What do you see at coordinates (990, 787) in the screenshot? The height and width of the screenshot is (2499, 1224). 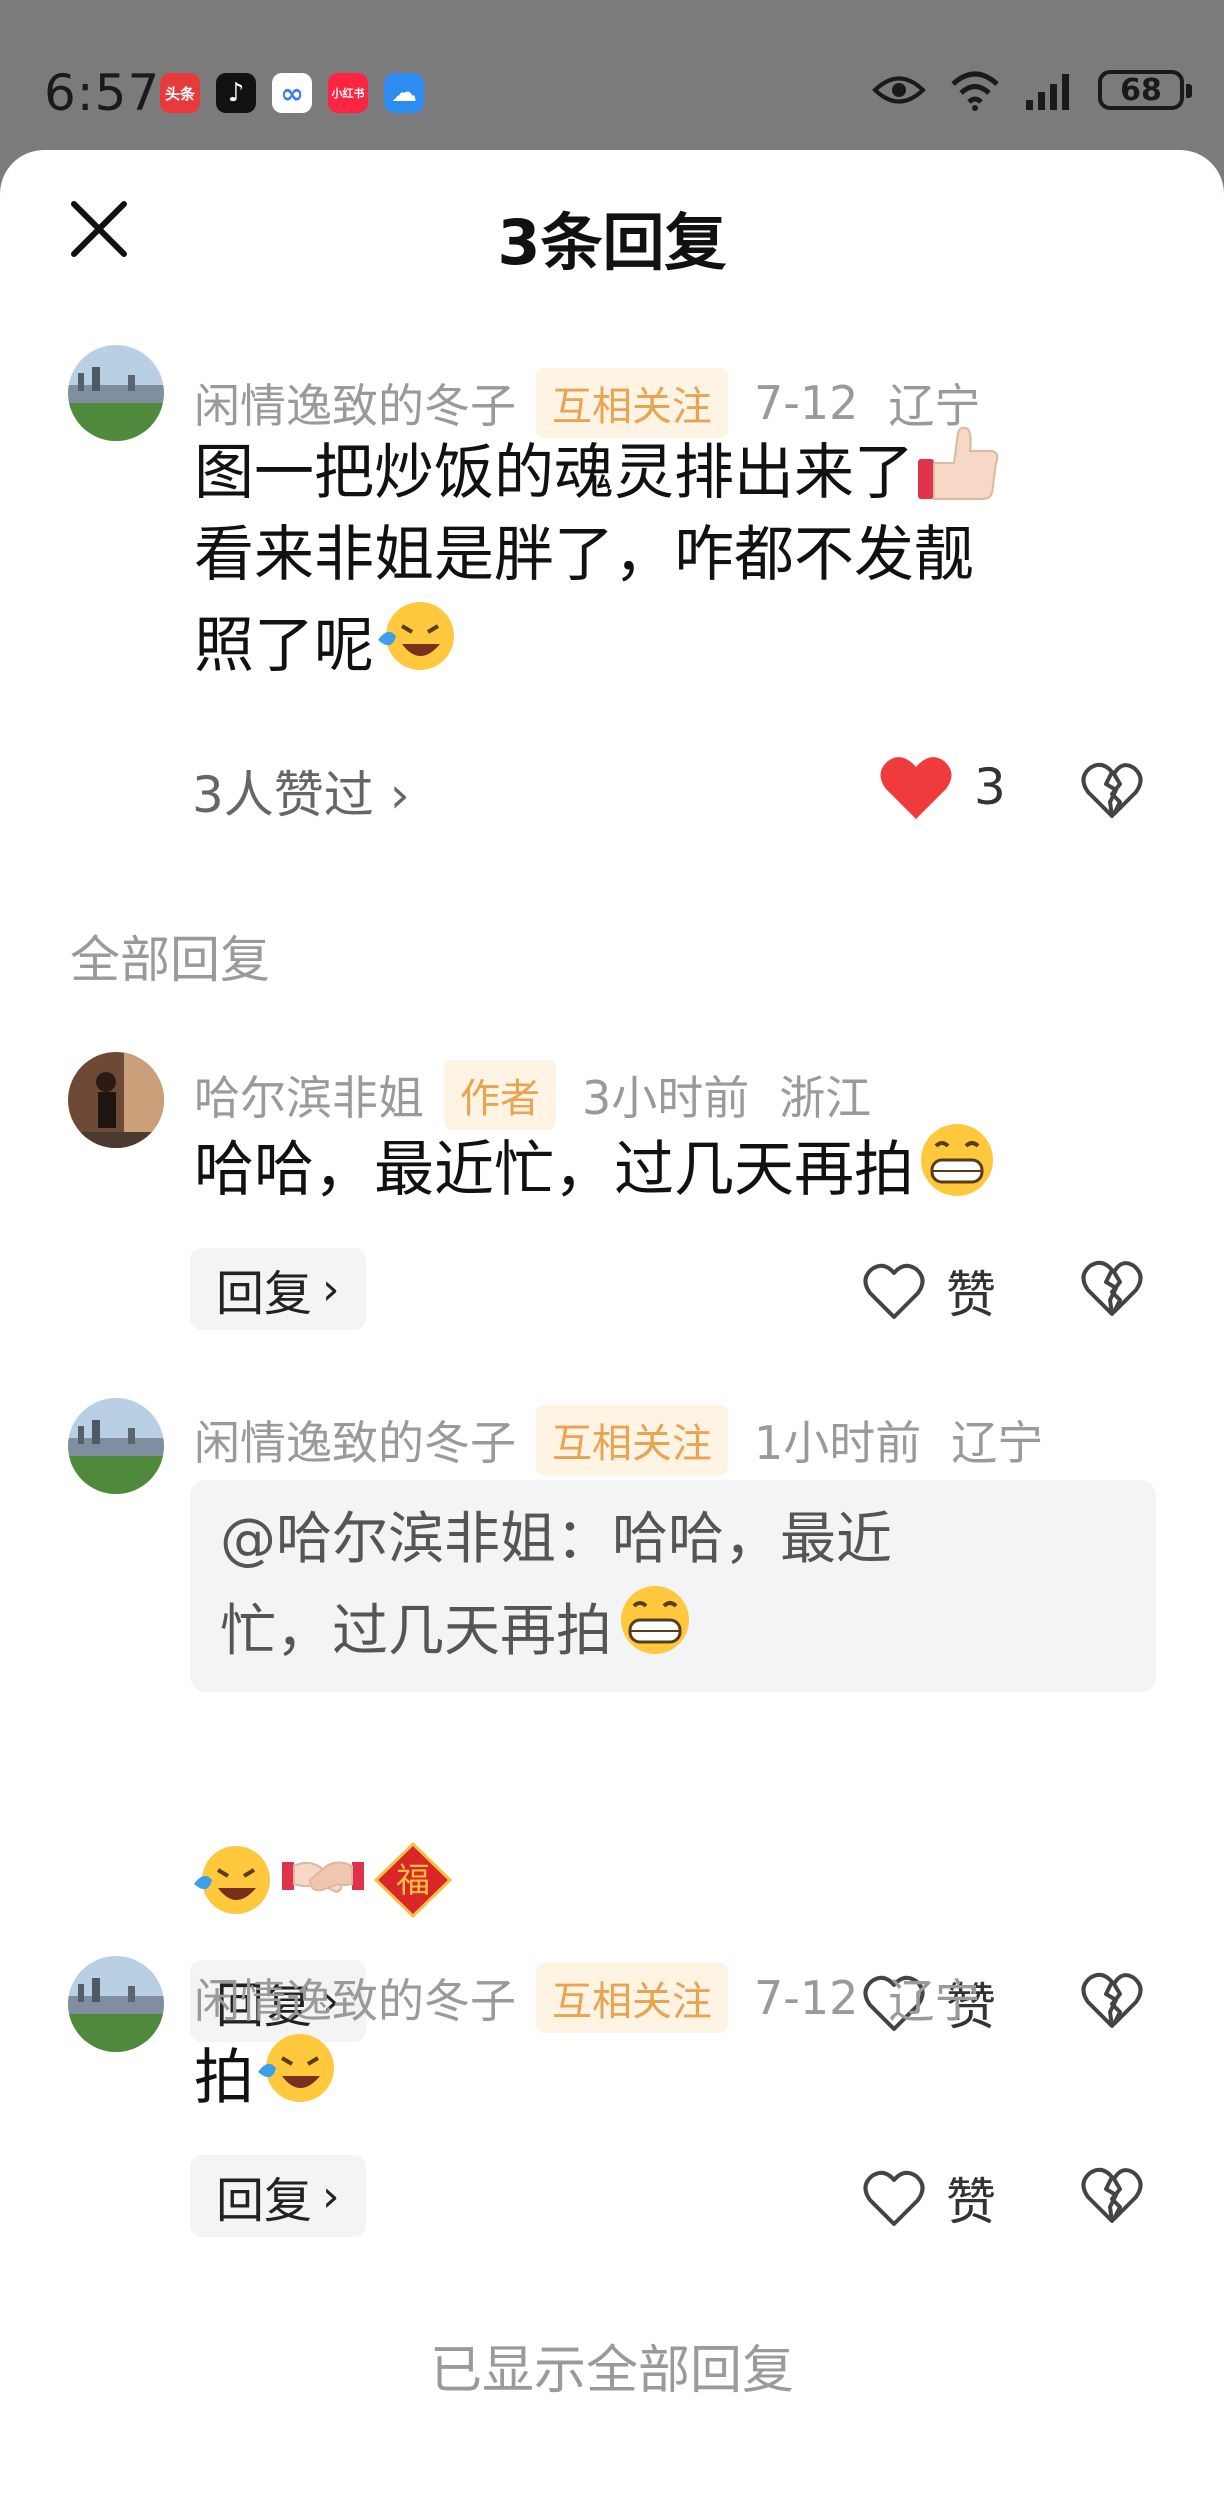 I see `like-count: 3` at bounding box center [990, 787].